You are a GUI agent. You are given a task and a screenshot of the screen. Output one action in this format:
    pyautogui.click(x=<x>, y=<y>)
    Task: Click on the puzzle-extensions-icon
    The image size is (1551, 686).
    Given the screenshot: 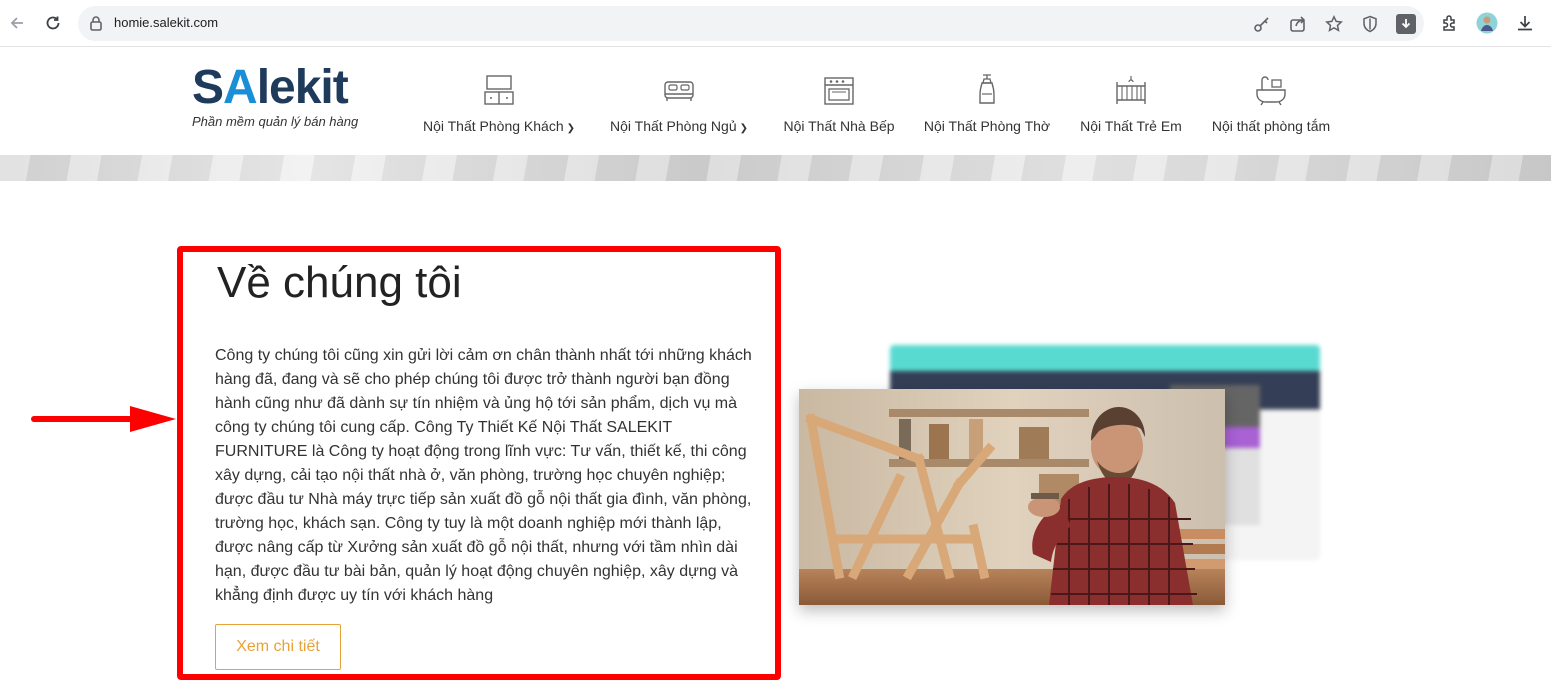 What is the action you would take?
    pyautogui.click(x=1450, y=23)
    